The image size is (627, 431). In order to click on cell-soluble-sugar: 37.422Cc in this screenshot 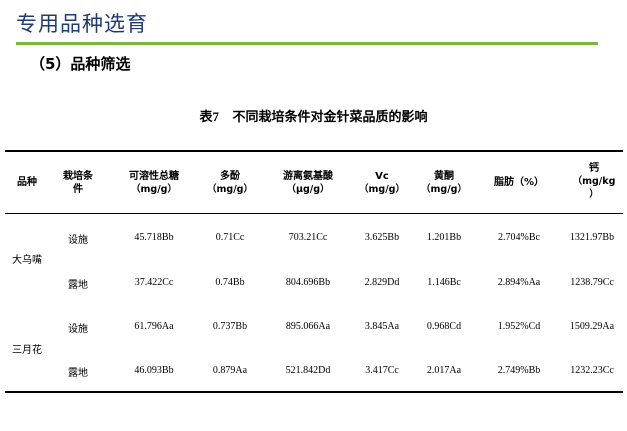, I will do `click(154, 282)`.